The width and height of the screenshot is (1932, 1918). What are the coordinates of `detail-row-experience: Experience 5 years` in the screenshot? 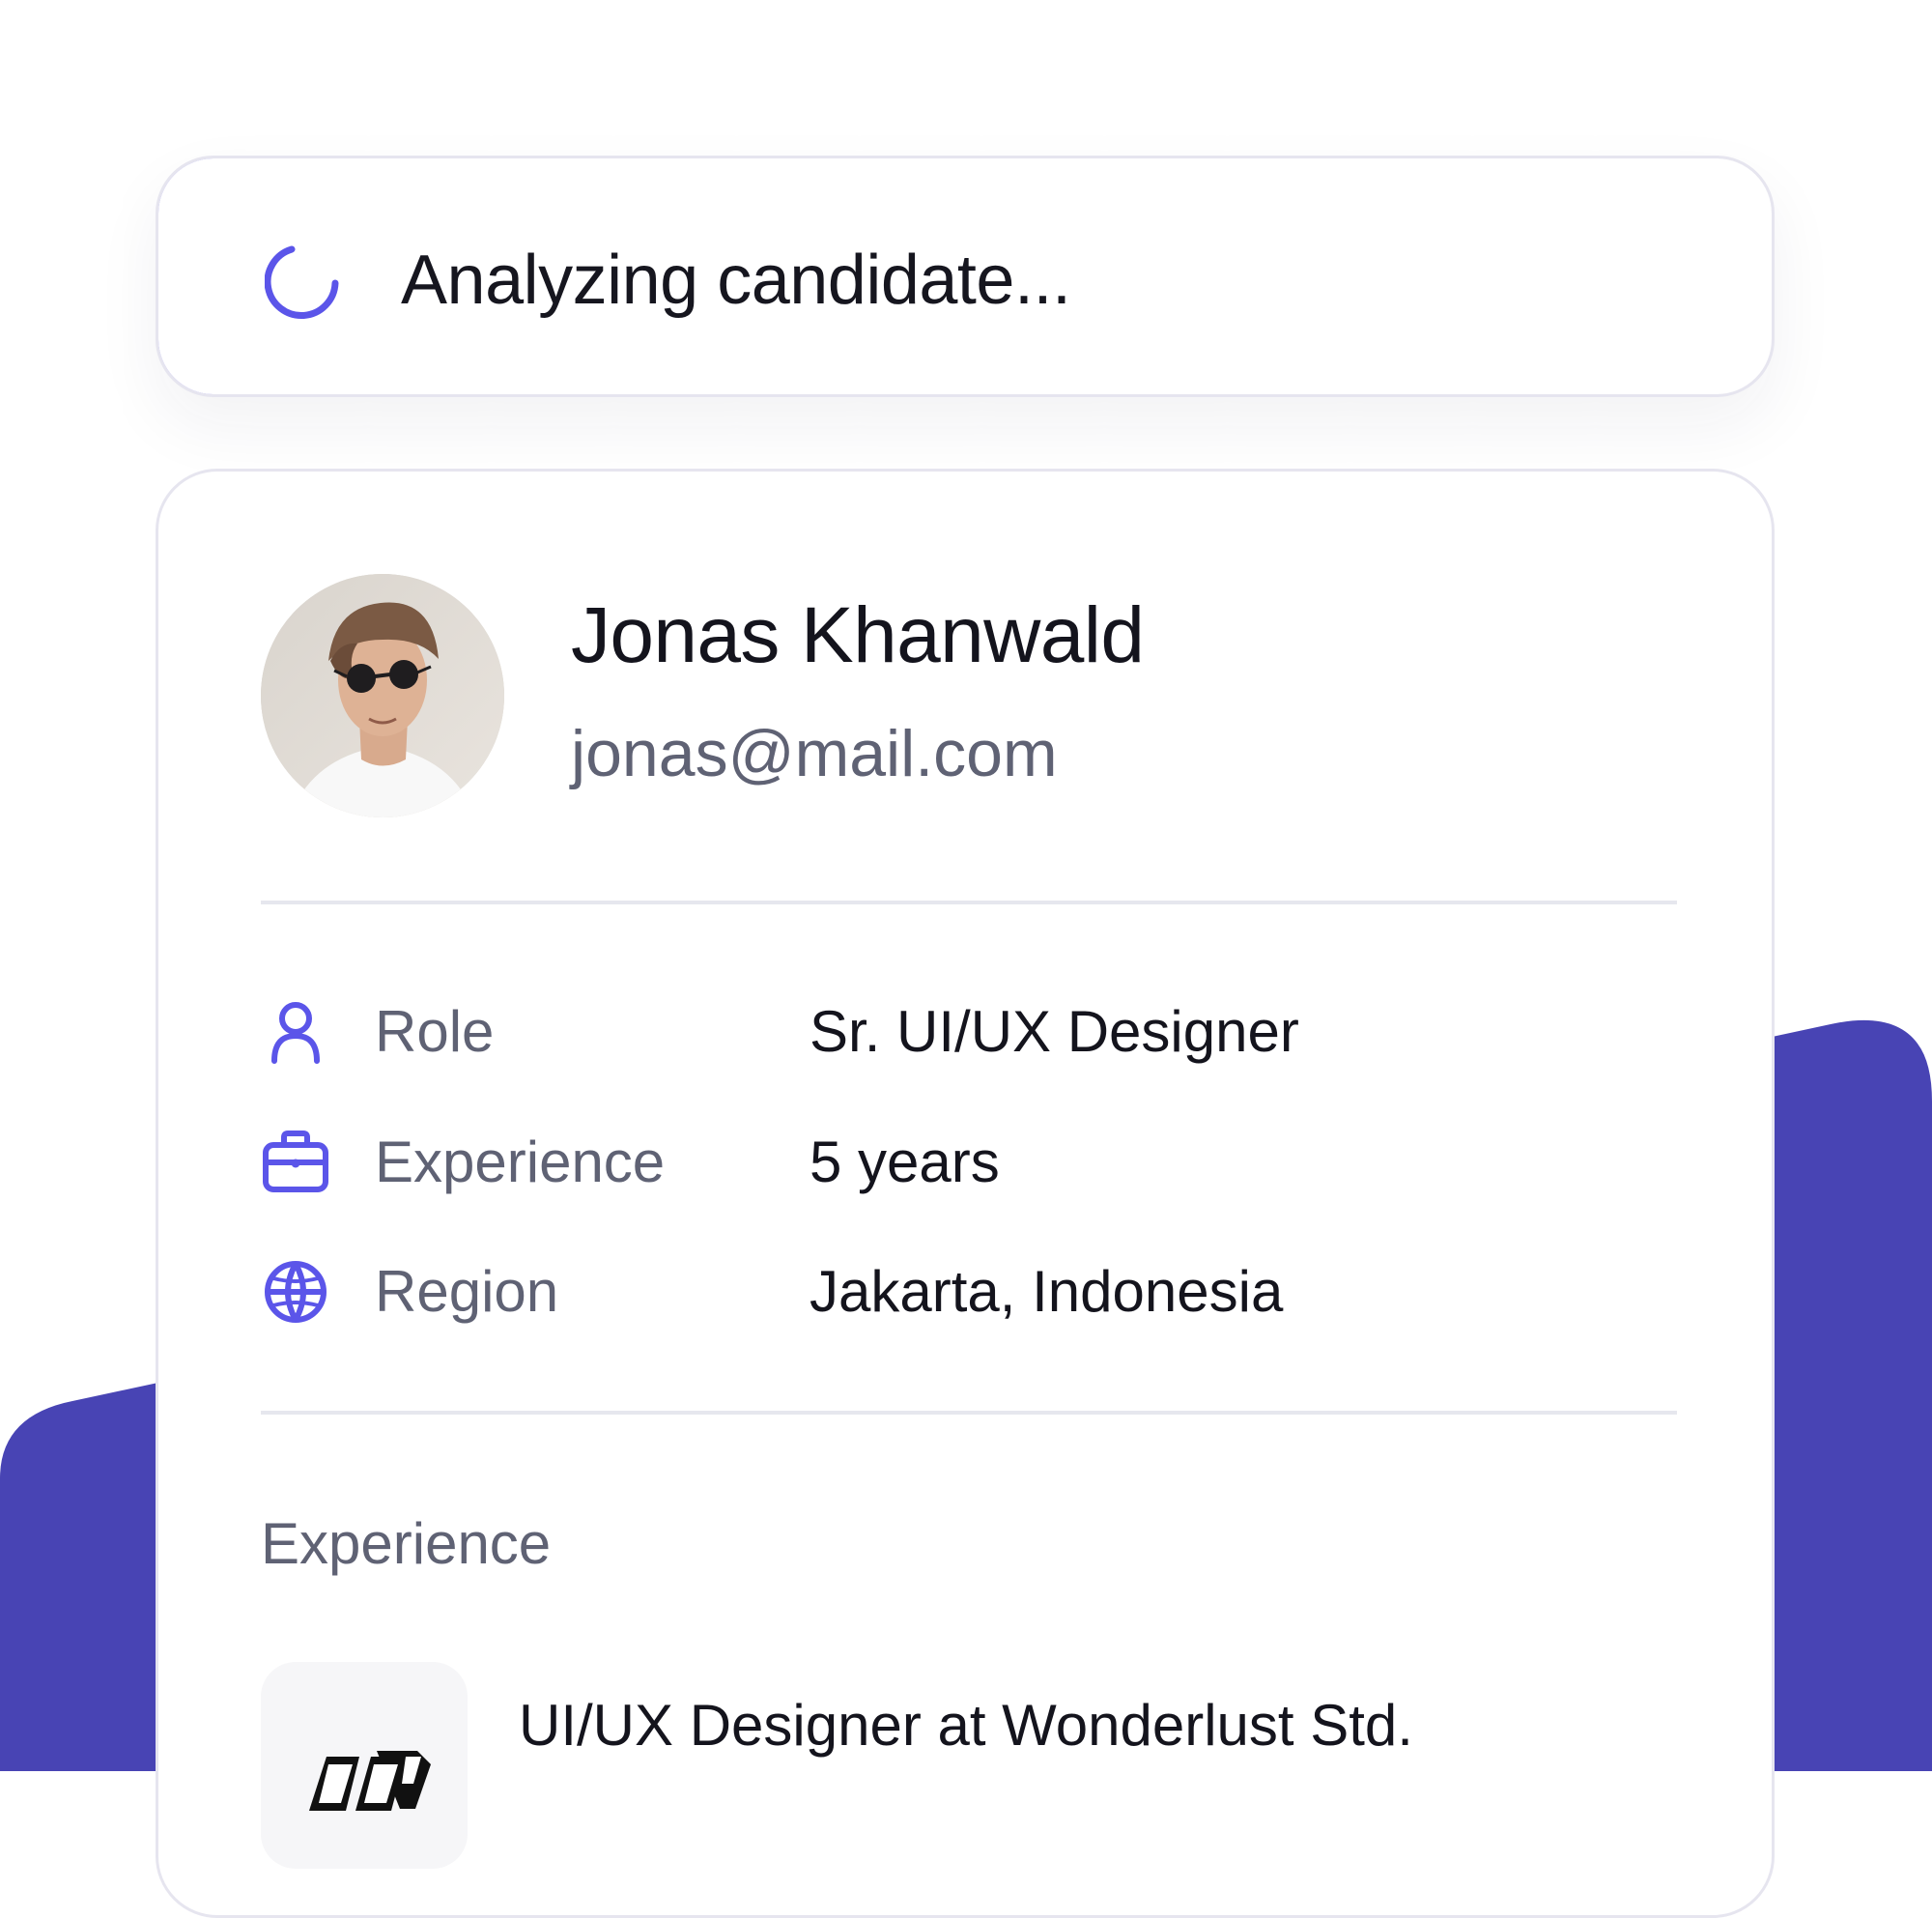 It's located at (969, 1162).